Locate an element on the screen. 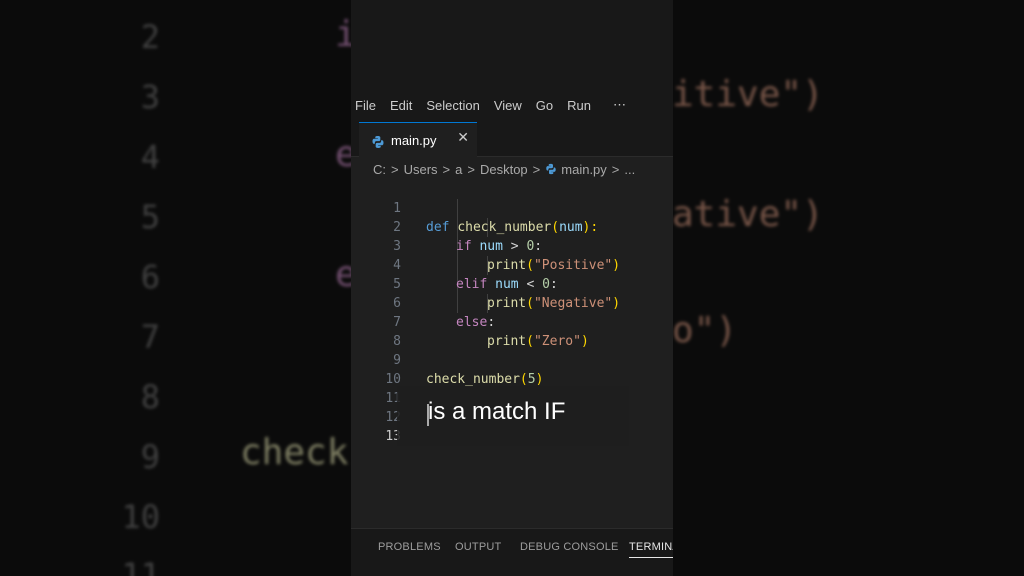 This screenshot has width=1024, height=576. code-line: 1 def check_number(num): is located at coordinates (512, 207).